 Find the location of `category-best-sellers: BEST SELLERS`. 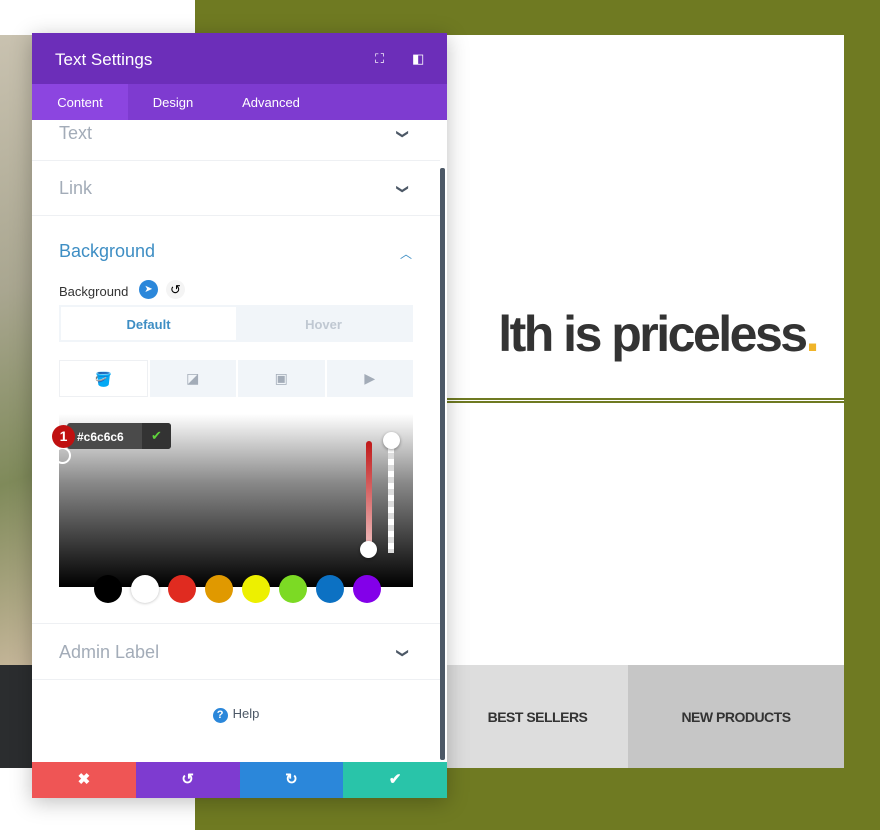

category-best-sellers: BEST SELLERS is located at coordinates (537, 716).